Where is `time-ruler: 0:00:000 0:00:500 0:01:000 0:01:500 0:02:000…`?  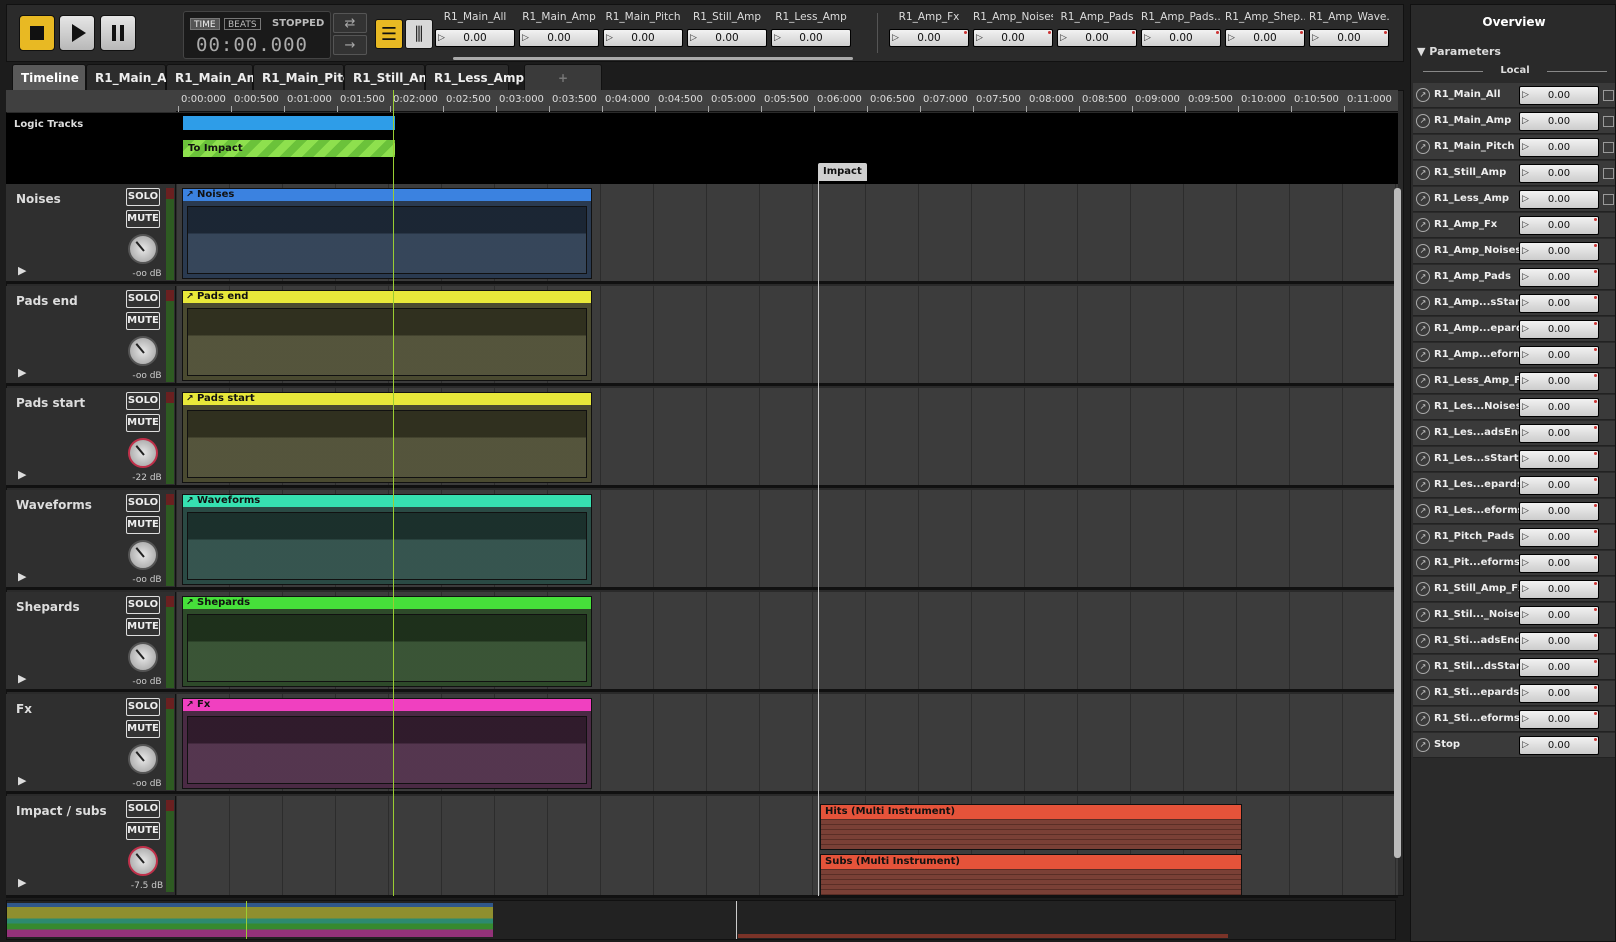 time-ruler: 0:00:000 0:00:500 0:01:000 0:01:500 0:02:000… is located at coordinates (787, 101).